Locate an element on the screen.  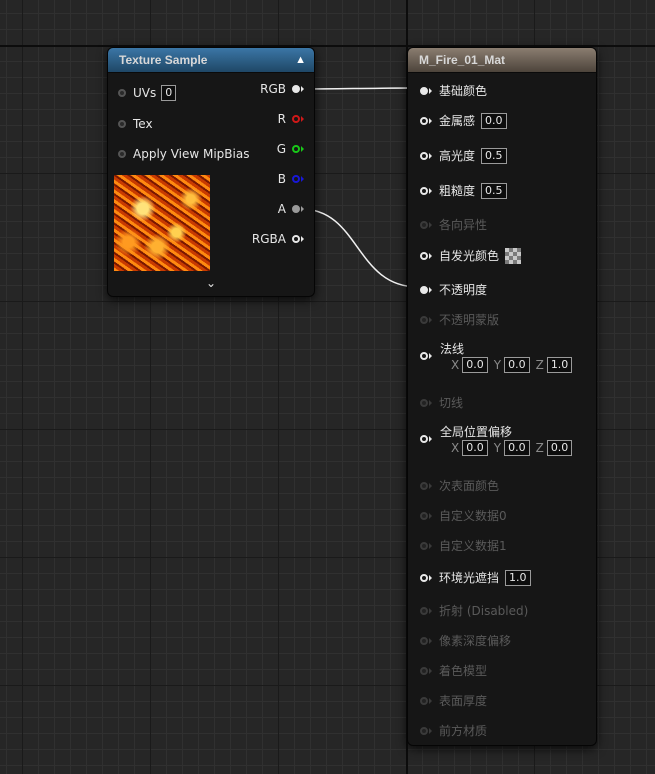
pin-label: 表面厚度 is located at coordinates (463, 701).